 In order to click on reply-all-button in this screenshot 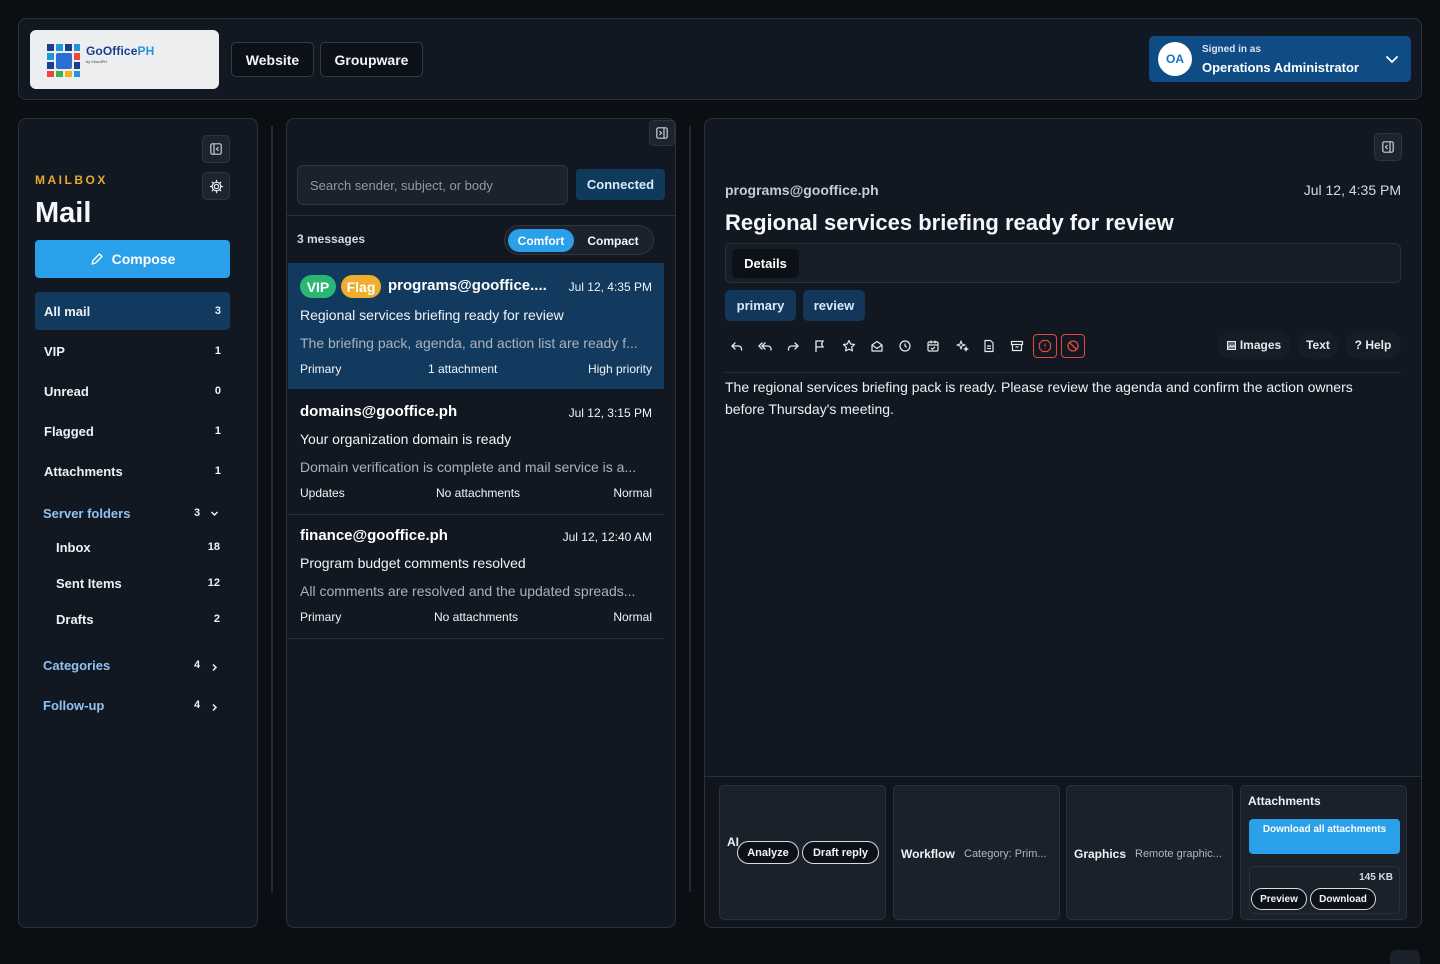, I will do `click(765, 346)`.